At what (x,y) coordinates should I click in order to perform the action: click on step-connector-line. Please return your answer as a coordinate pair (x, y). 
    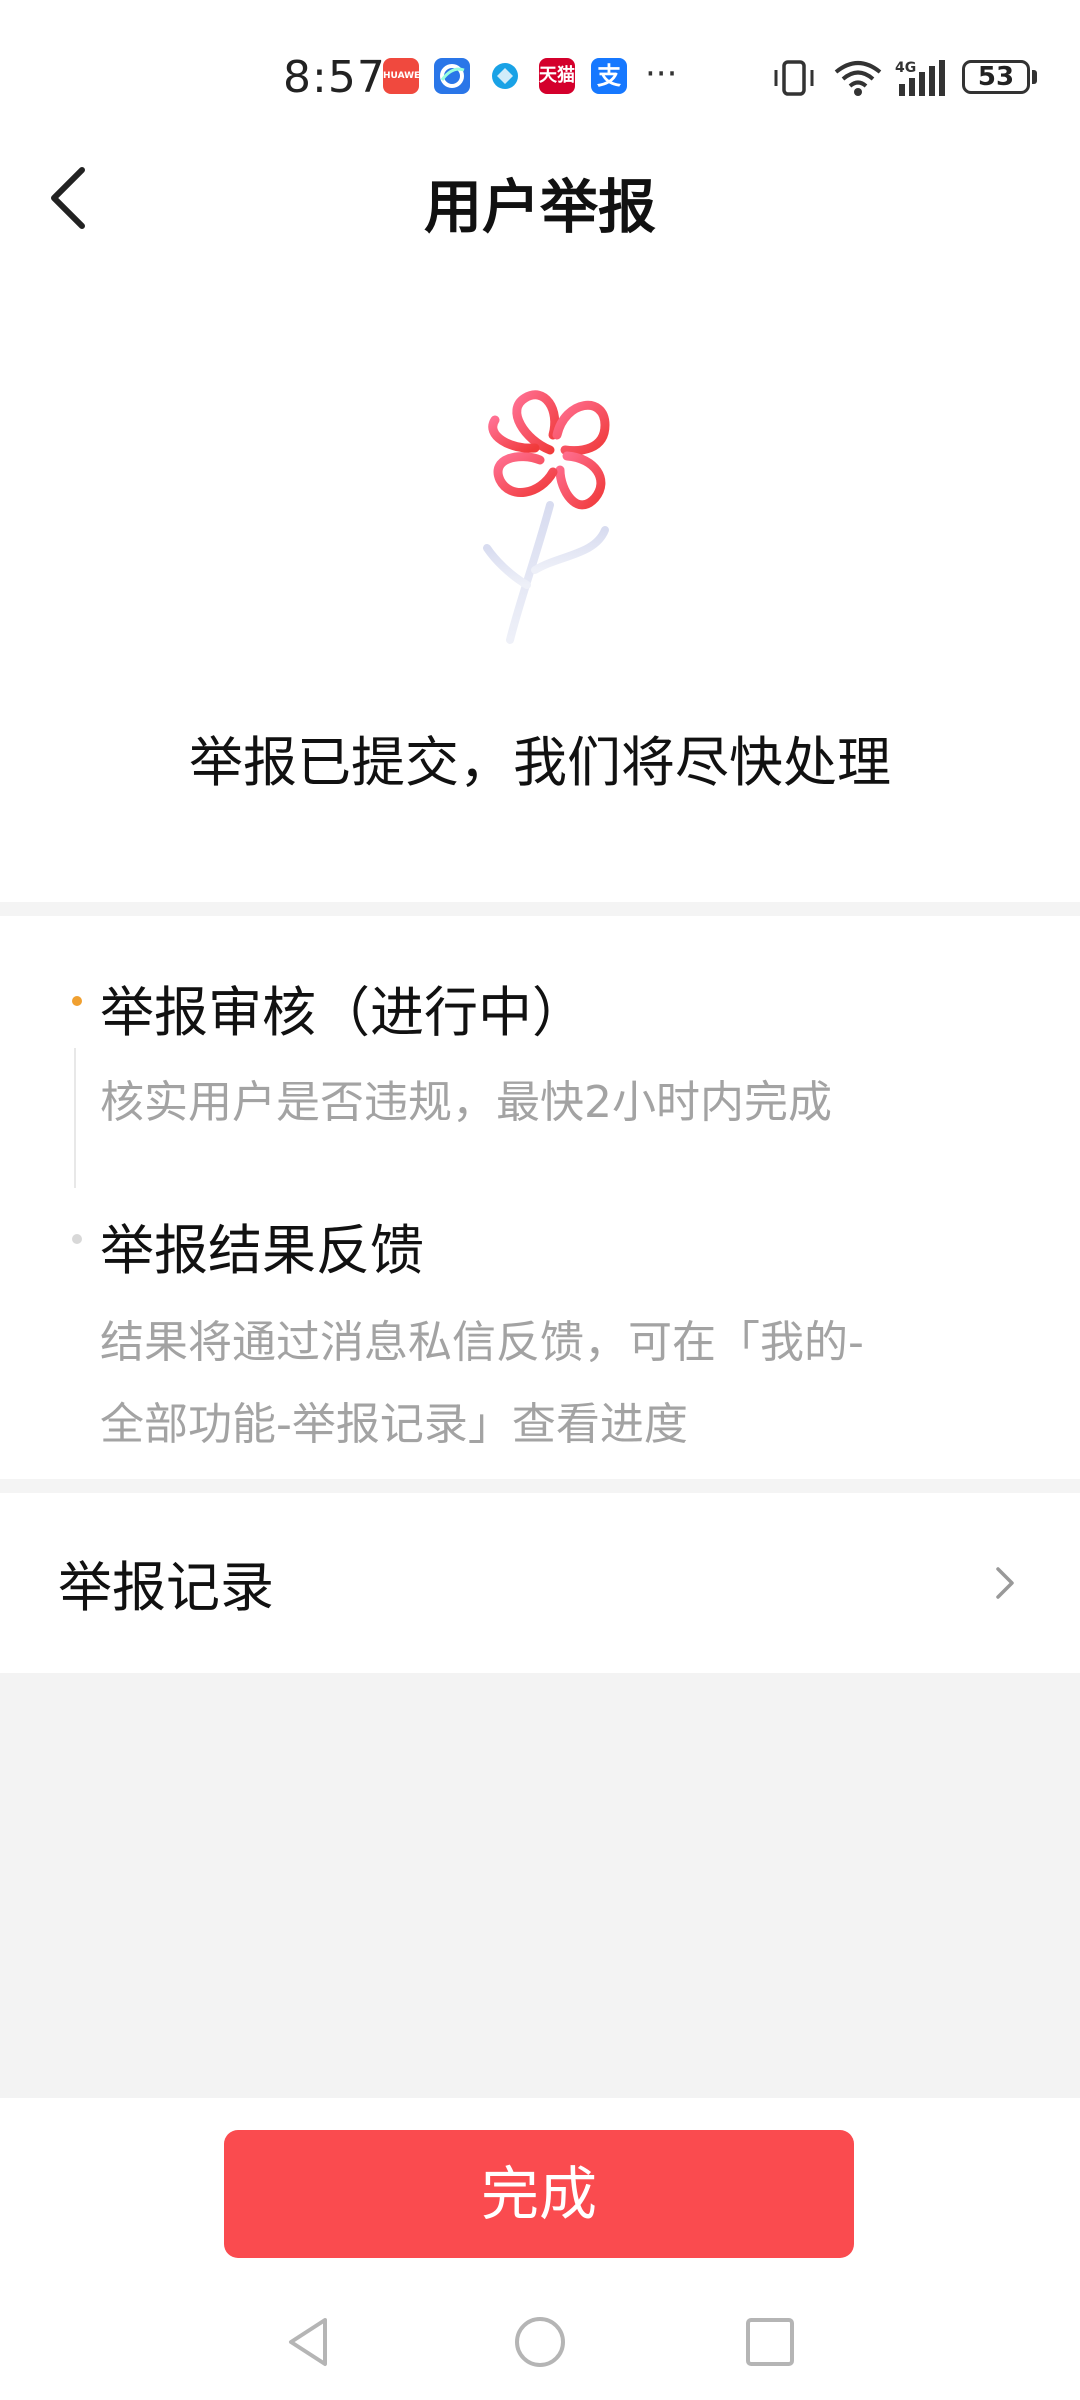
    Looking at the image, I should click on (75, 1118).